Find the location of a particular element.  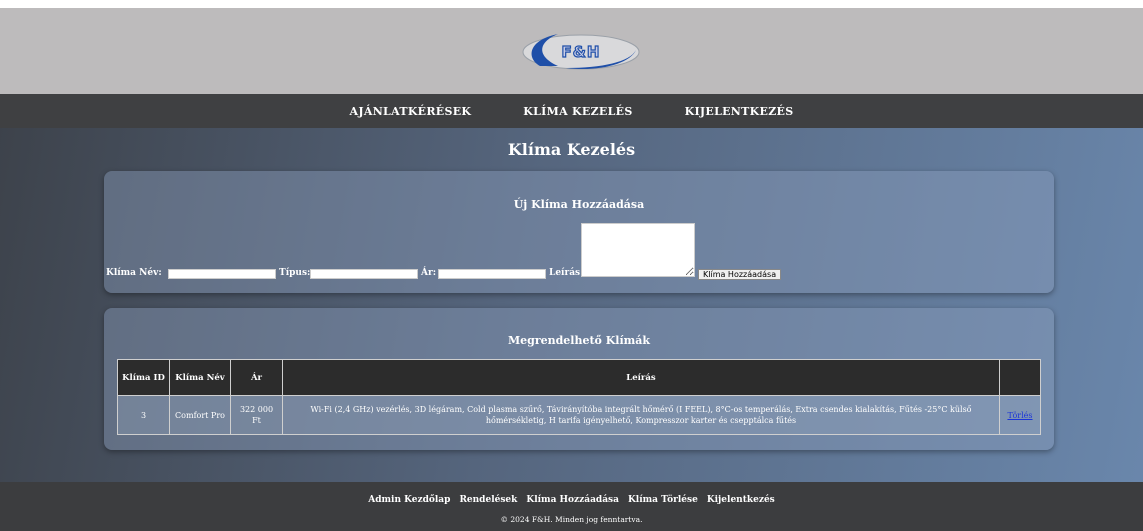

type-label: Típus: is located at coordinates (295, 273).